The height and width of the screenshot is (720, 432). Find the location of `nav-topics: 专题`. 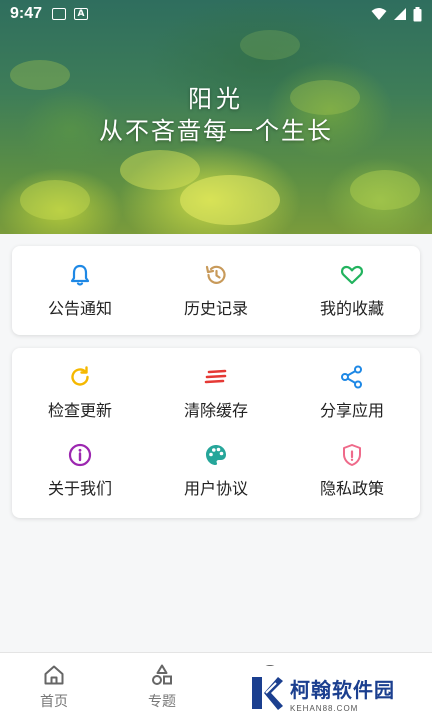

nav-topics: 专题 is located at coordinates (162, 686).